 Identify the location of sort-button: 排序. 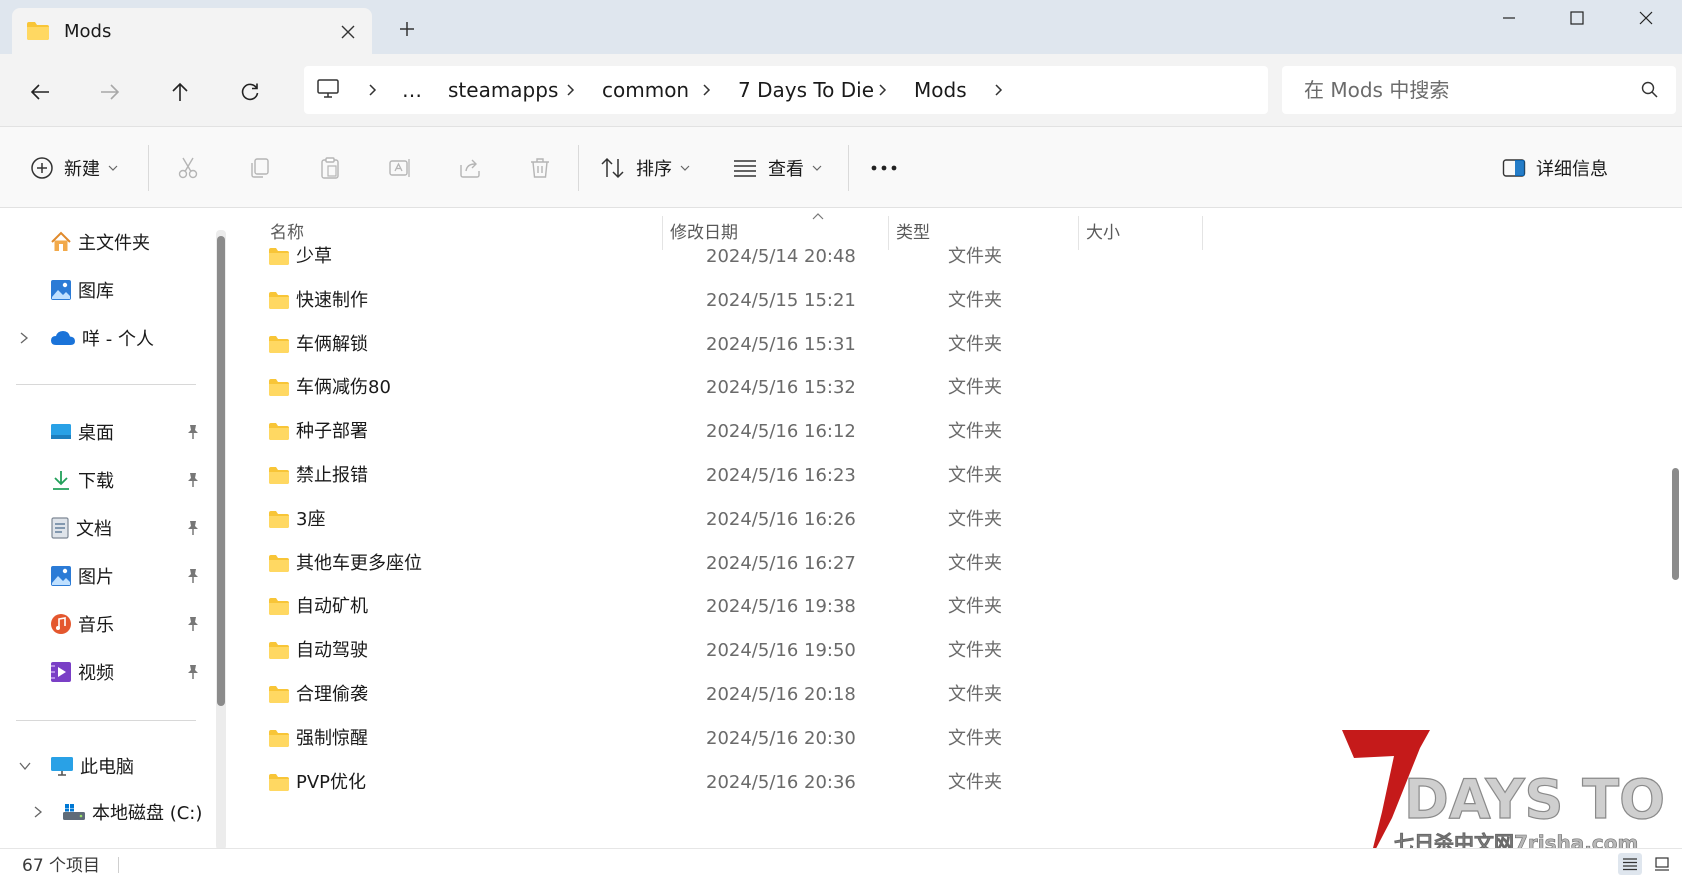
(645, 168).